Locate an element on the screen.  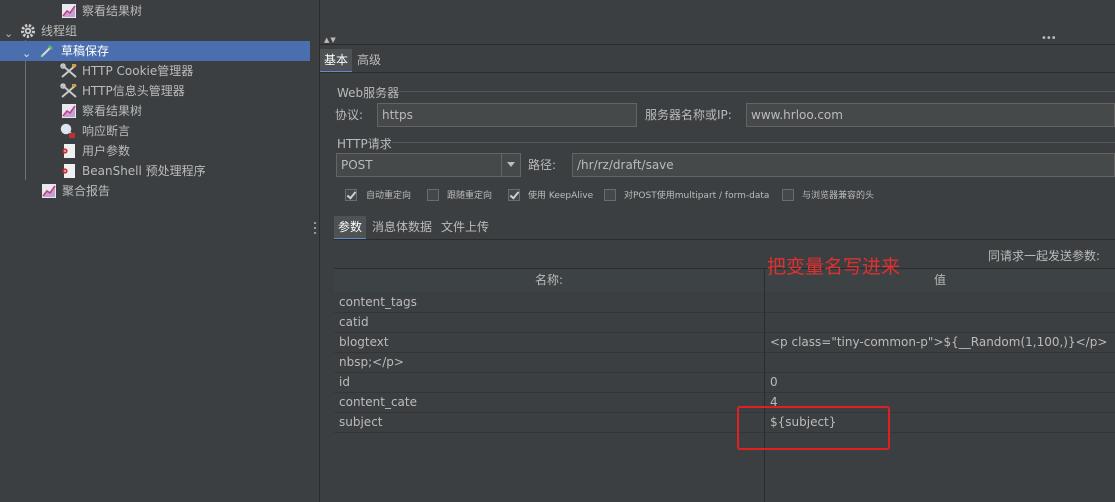
table-row: subject ${subject} is located at coordinates (724, 422).